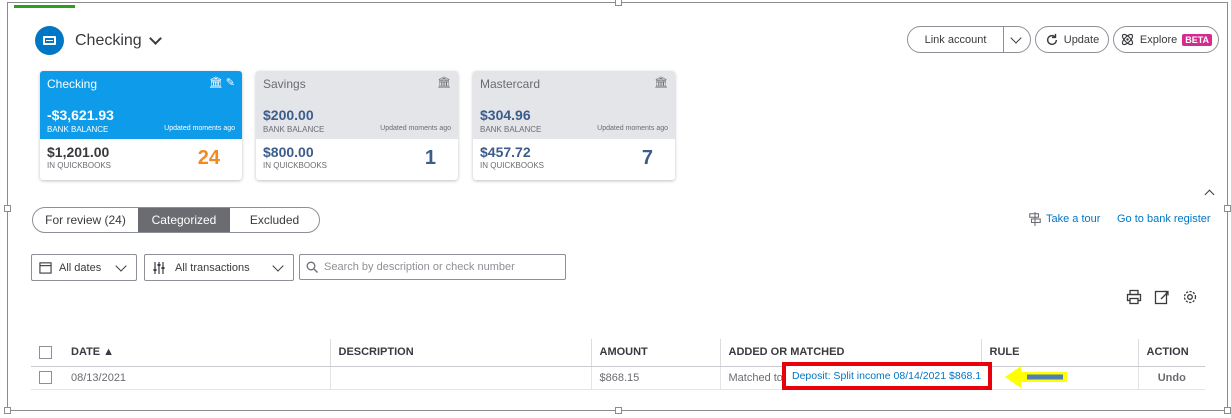 The height and width of the screenshot is (418, 1231). I want to click on highlight-box: Deposit: Split income 08/14/2021 $868.1, so click(887, 376).